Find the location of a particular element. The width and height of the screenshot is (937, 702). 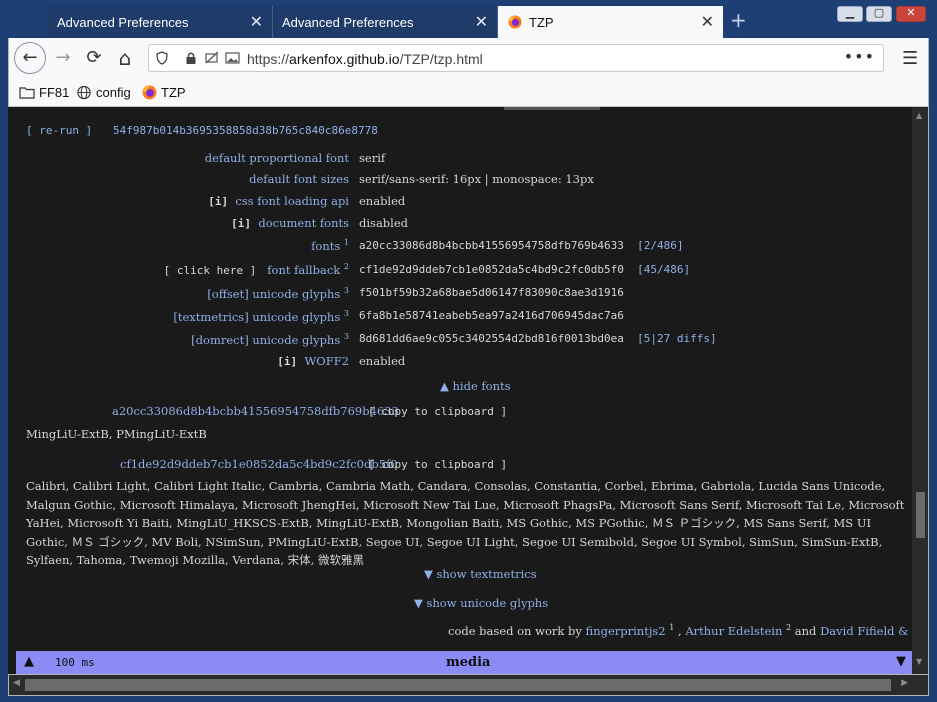

maximize-button: ▢ is located at coordinates (879, 14).